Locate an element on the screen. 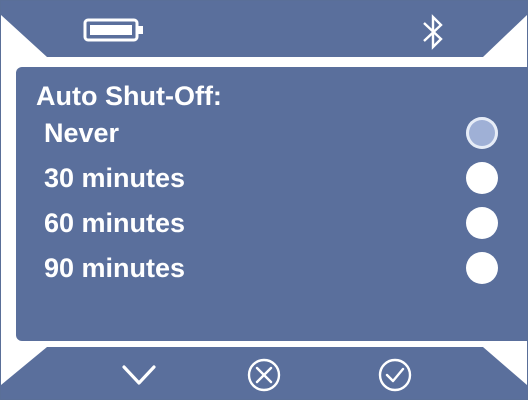  confirm-icon is located at coordinates (395, 375).